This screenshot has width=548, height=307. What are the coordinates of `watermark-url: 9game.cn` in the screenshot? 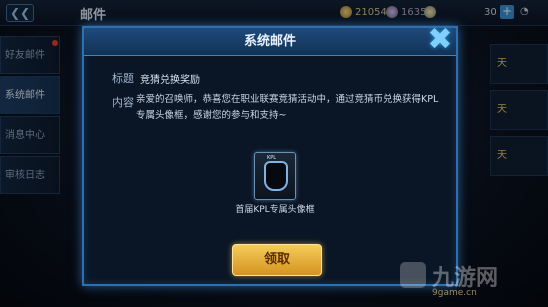 It's located at (454, 293).